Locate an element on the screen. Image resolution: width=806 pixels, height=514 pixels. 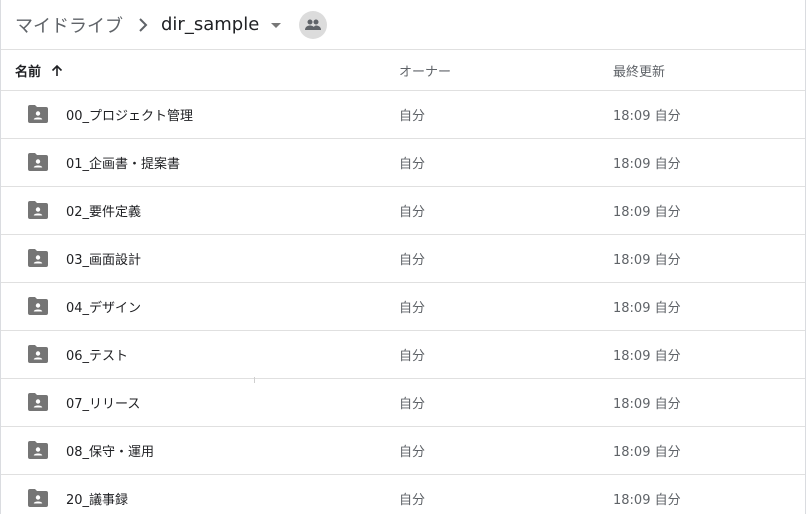
column-header-name: 名前 is located at coordinates (39, 70).